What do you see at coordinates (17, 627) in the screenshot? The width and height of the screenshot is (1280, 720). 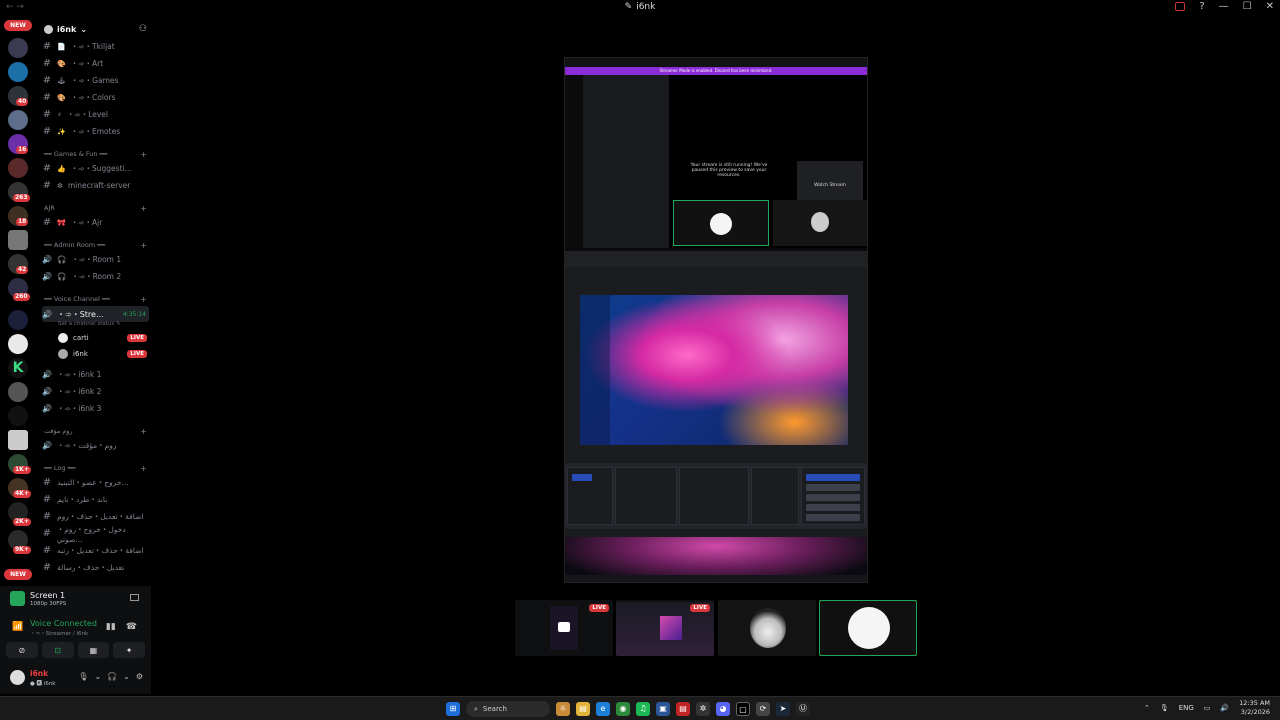 I see `signal-icon: 📶` at bounding box center [17, 627].